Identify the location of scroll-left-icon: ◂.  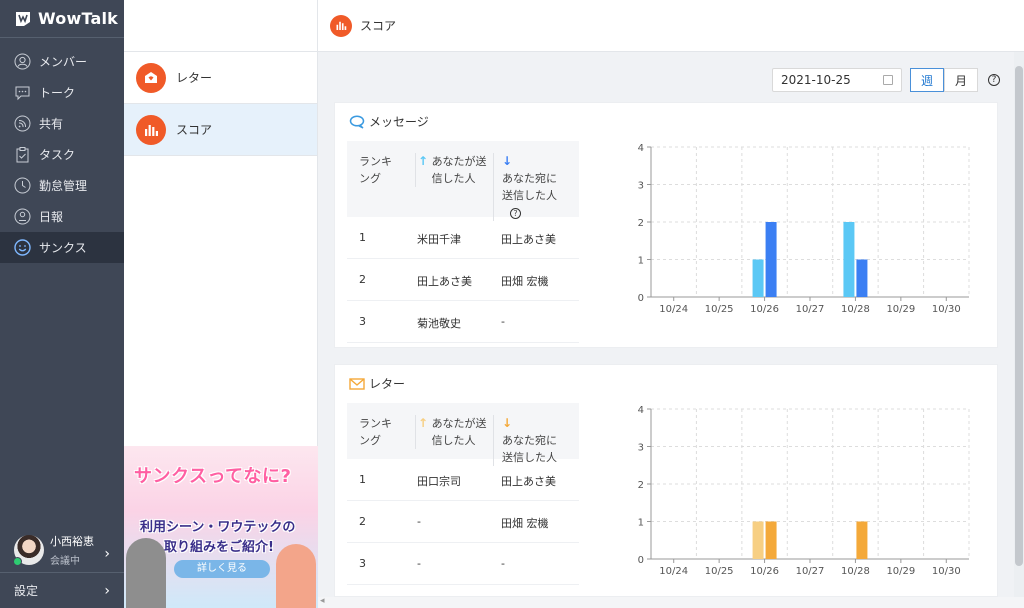
(322, 601).